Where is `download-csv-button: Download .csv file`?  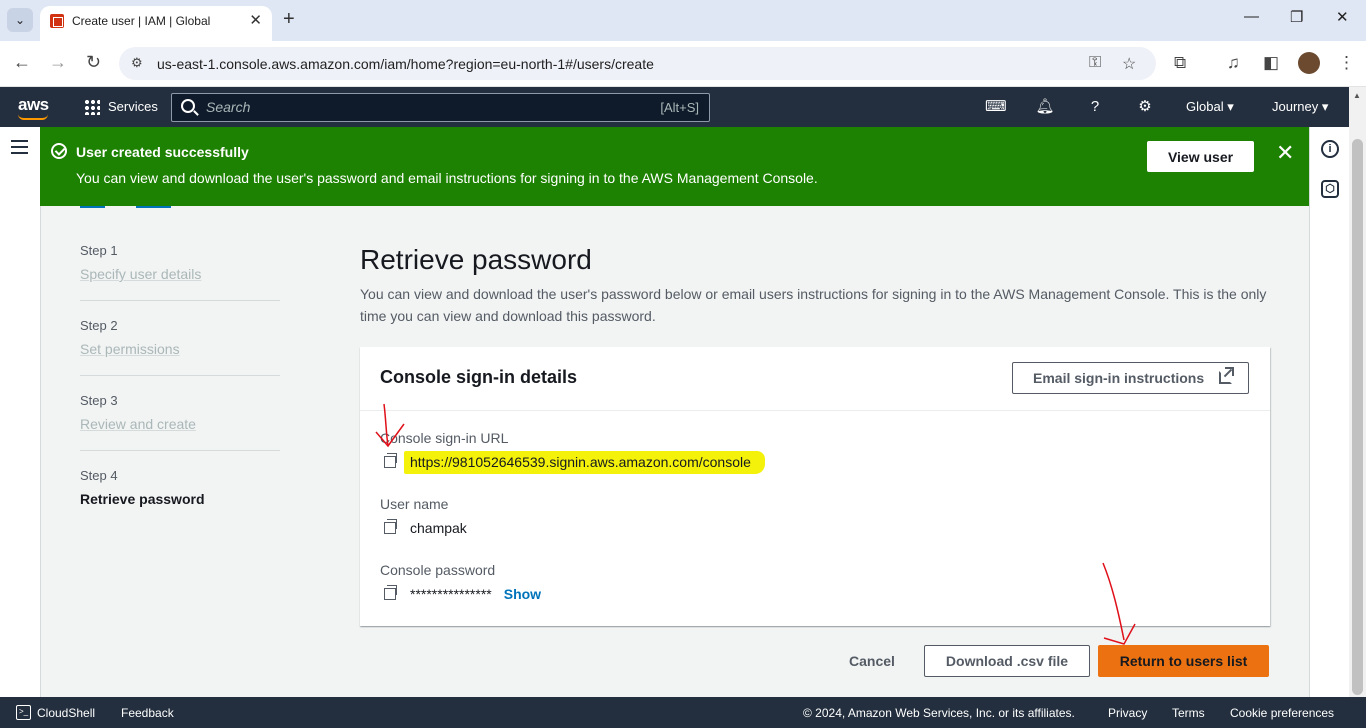
download-csv-button: Download .csv file is located at coordinates (1007, 661).